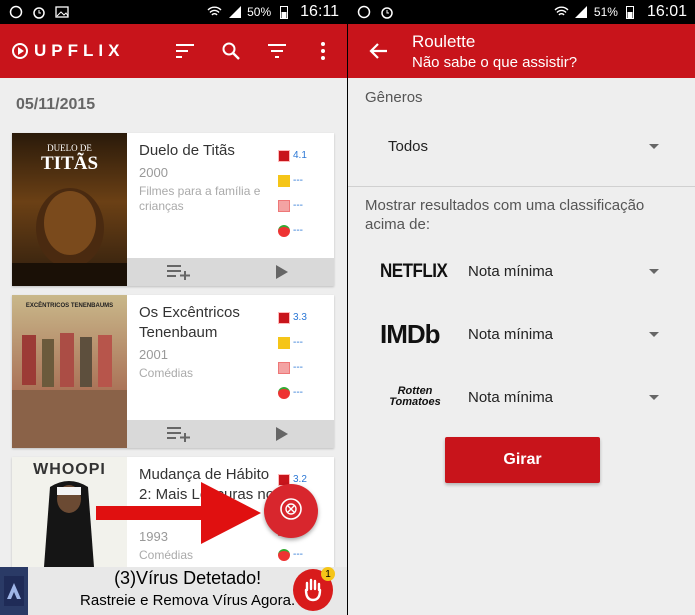 The height and width of the screenshot is (615, 695). I want to click on rotten-tomatoes-logo: Rotten Tomatoes, so click(415, 396).